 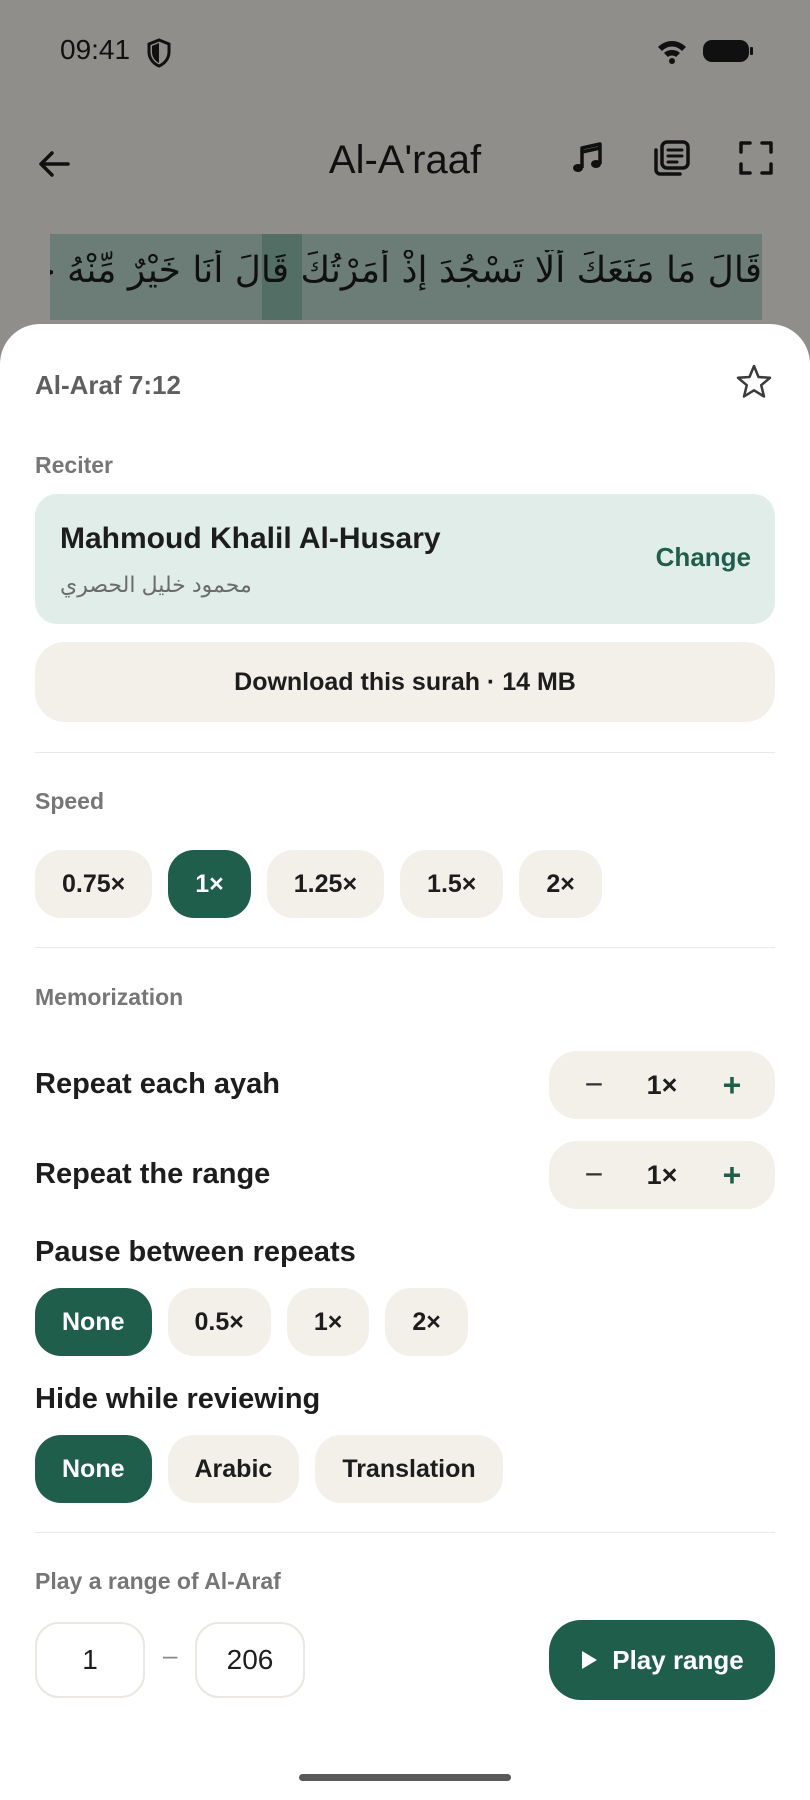 I want to click on reciter-name: Mahmoud Khalil Al-Husary, so click(x=250, y=538).